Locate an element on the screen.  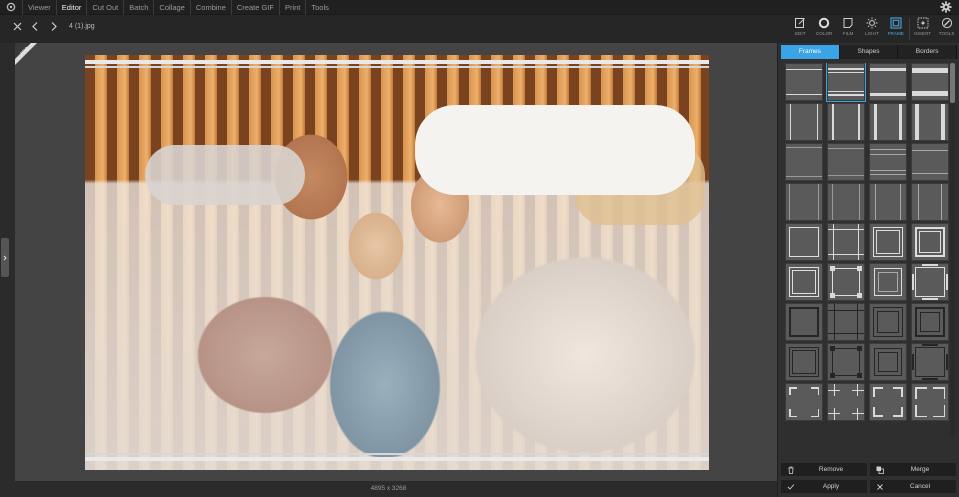
frame-top-inner-line is located at coordinates (397, 67).